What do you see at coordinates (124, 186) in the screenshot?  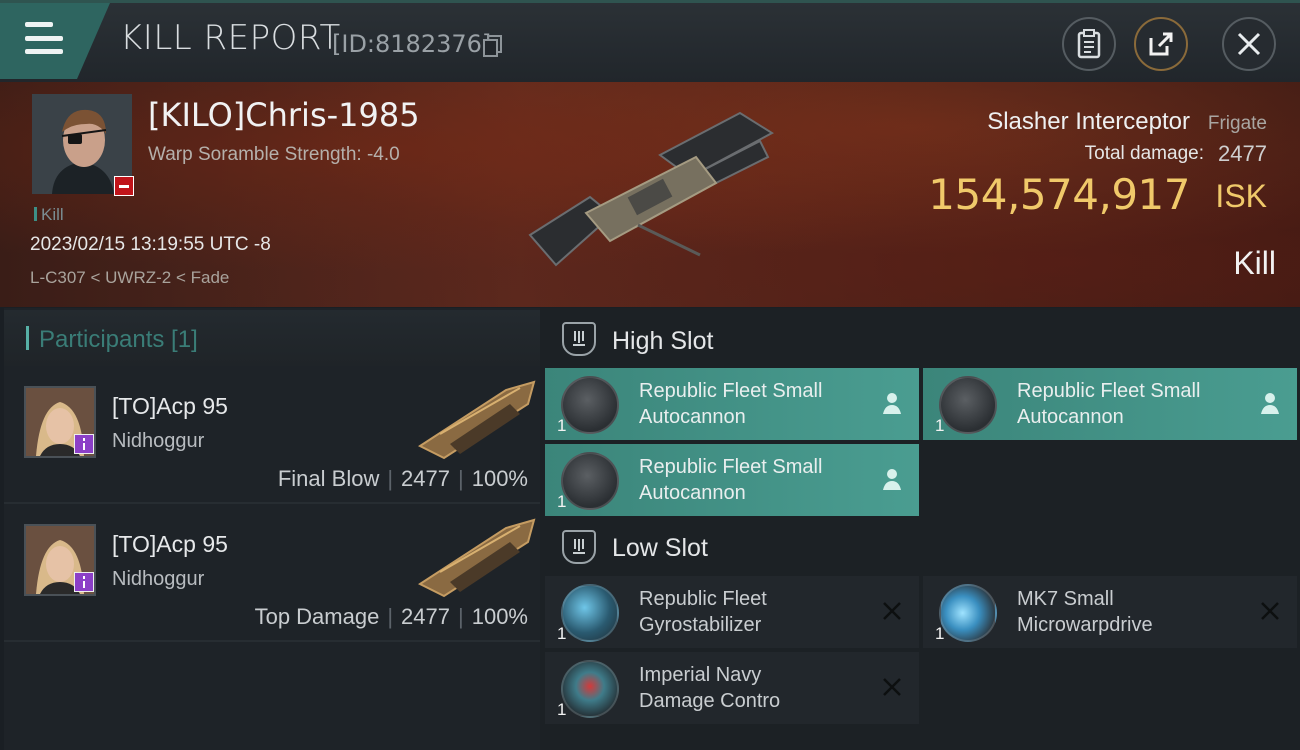 I see `loss-badge` at bounding box center [124, 186].